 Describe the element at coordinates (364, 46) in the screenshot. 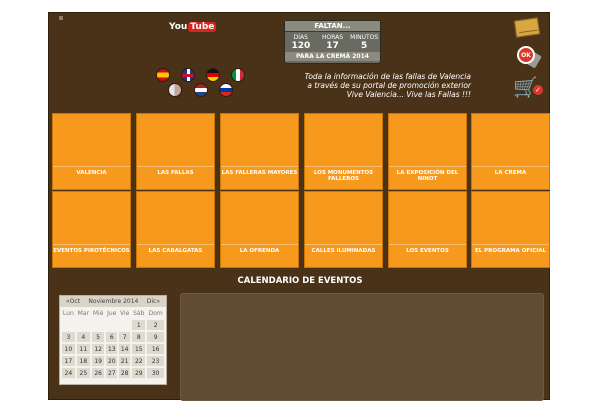

I see `countdown-minutes: 5` at that location.